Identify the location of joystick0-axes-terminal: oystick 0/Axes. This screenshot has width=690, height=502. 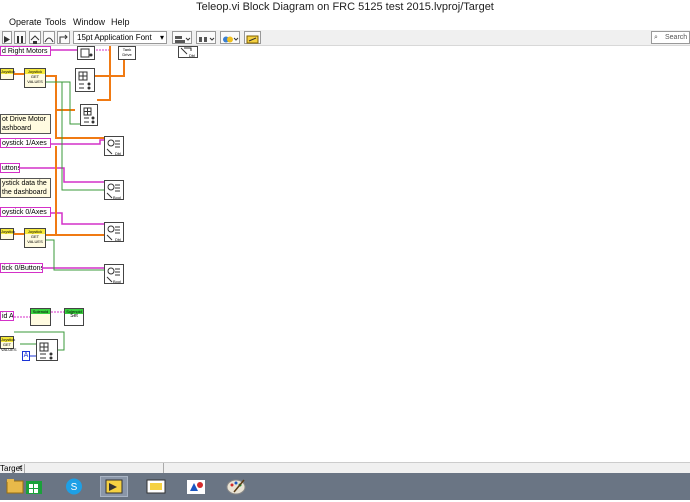
(25, 212).